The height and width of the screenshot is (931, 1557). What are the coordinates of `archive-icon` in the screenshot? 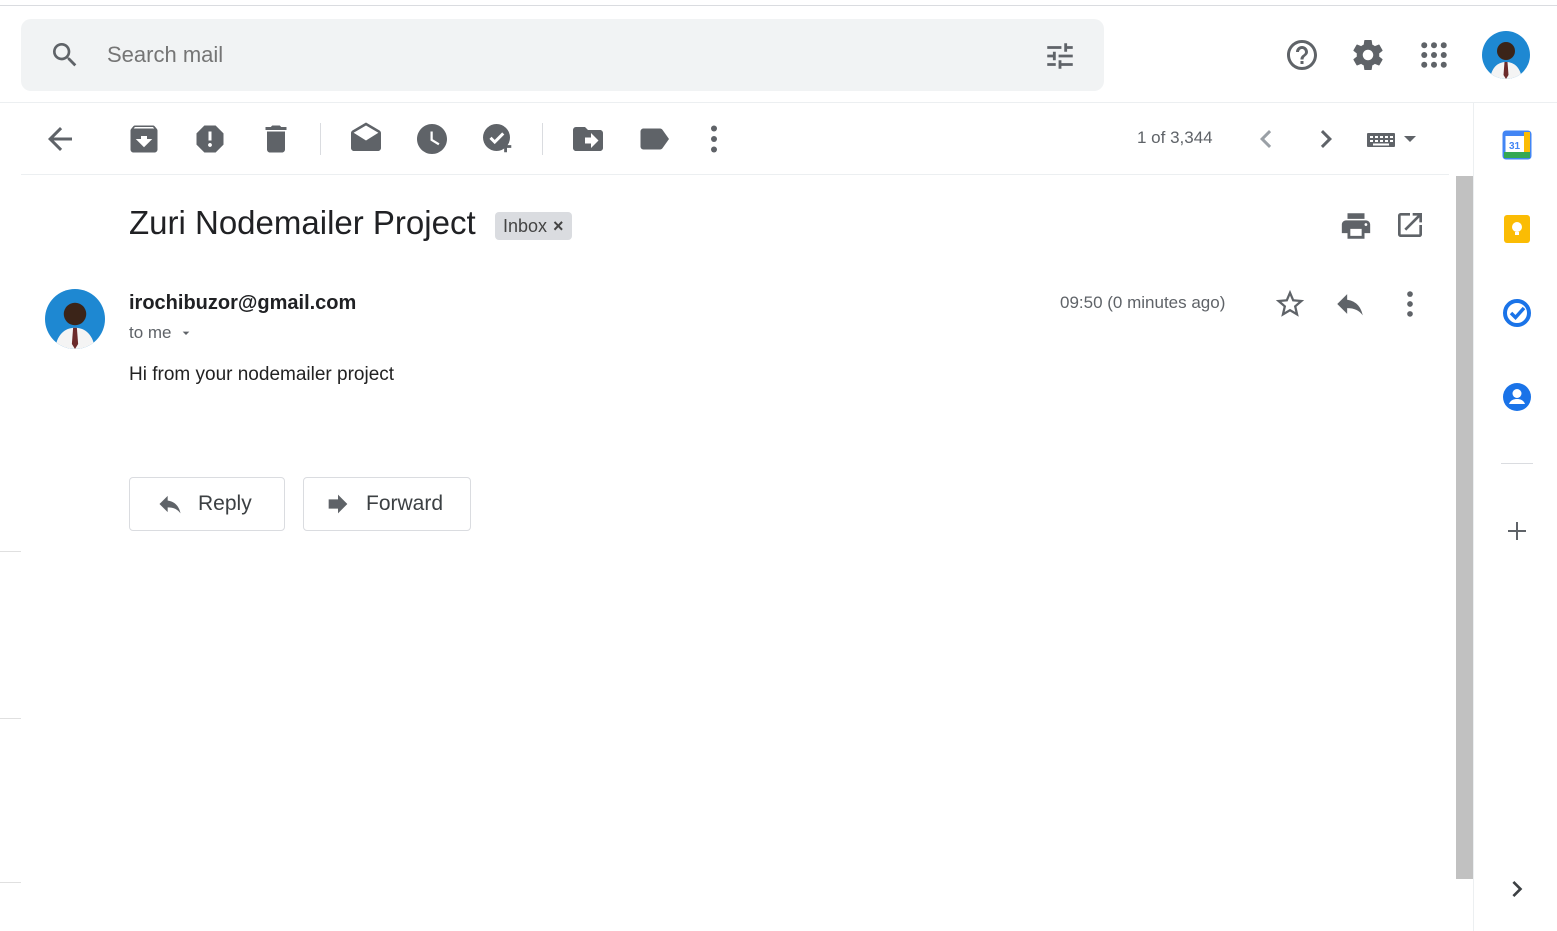 It's located at (144, 139).